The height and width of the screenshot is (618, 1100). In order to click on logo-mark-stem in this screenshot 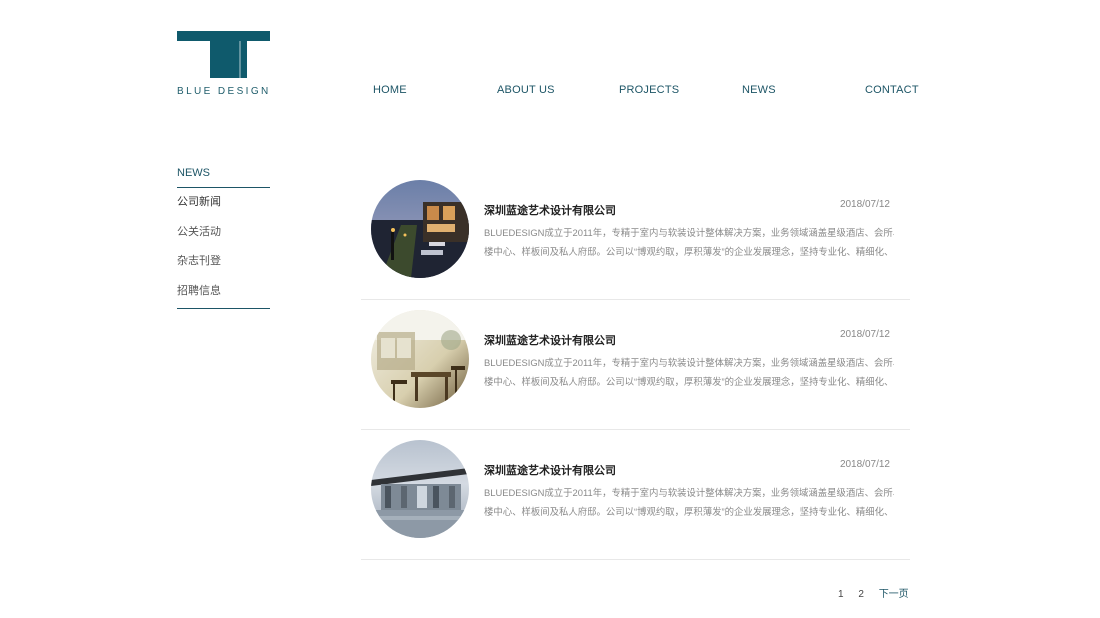, I will do `click(228, 59)`.